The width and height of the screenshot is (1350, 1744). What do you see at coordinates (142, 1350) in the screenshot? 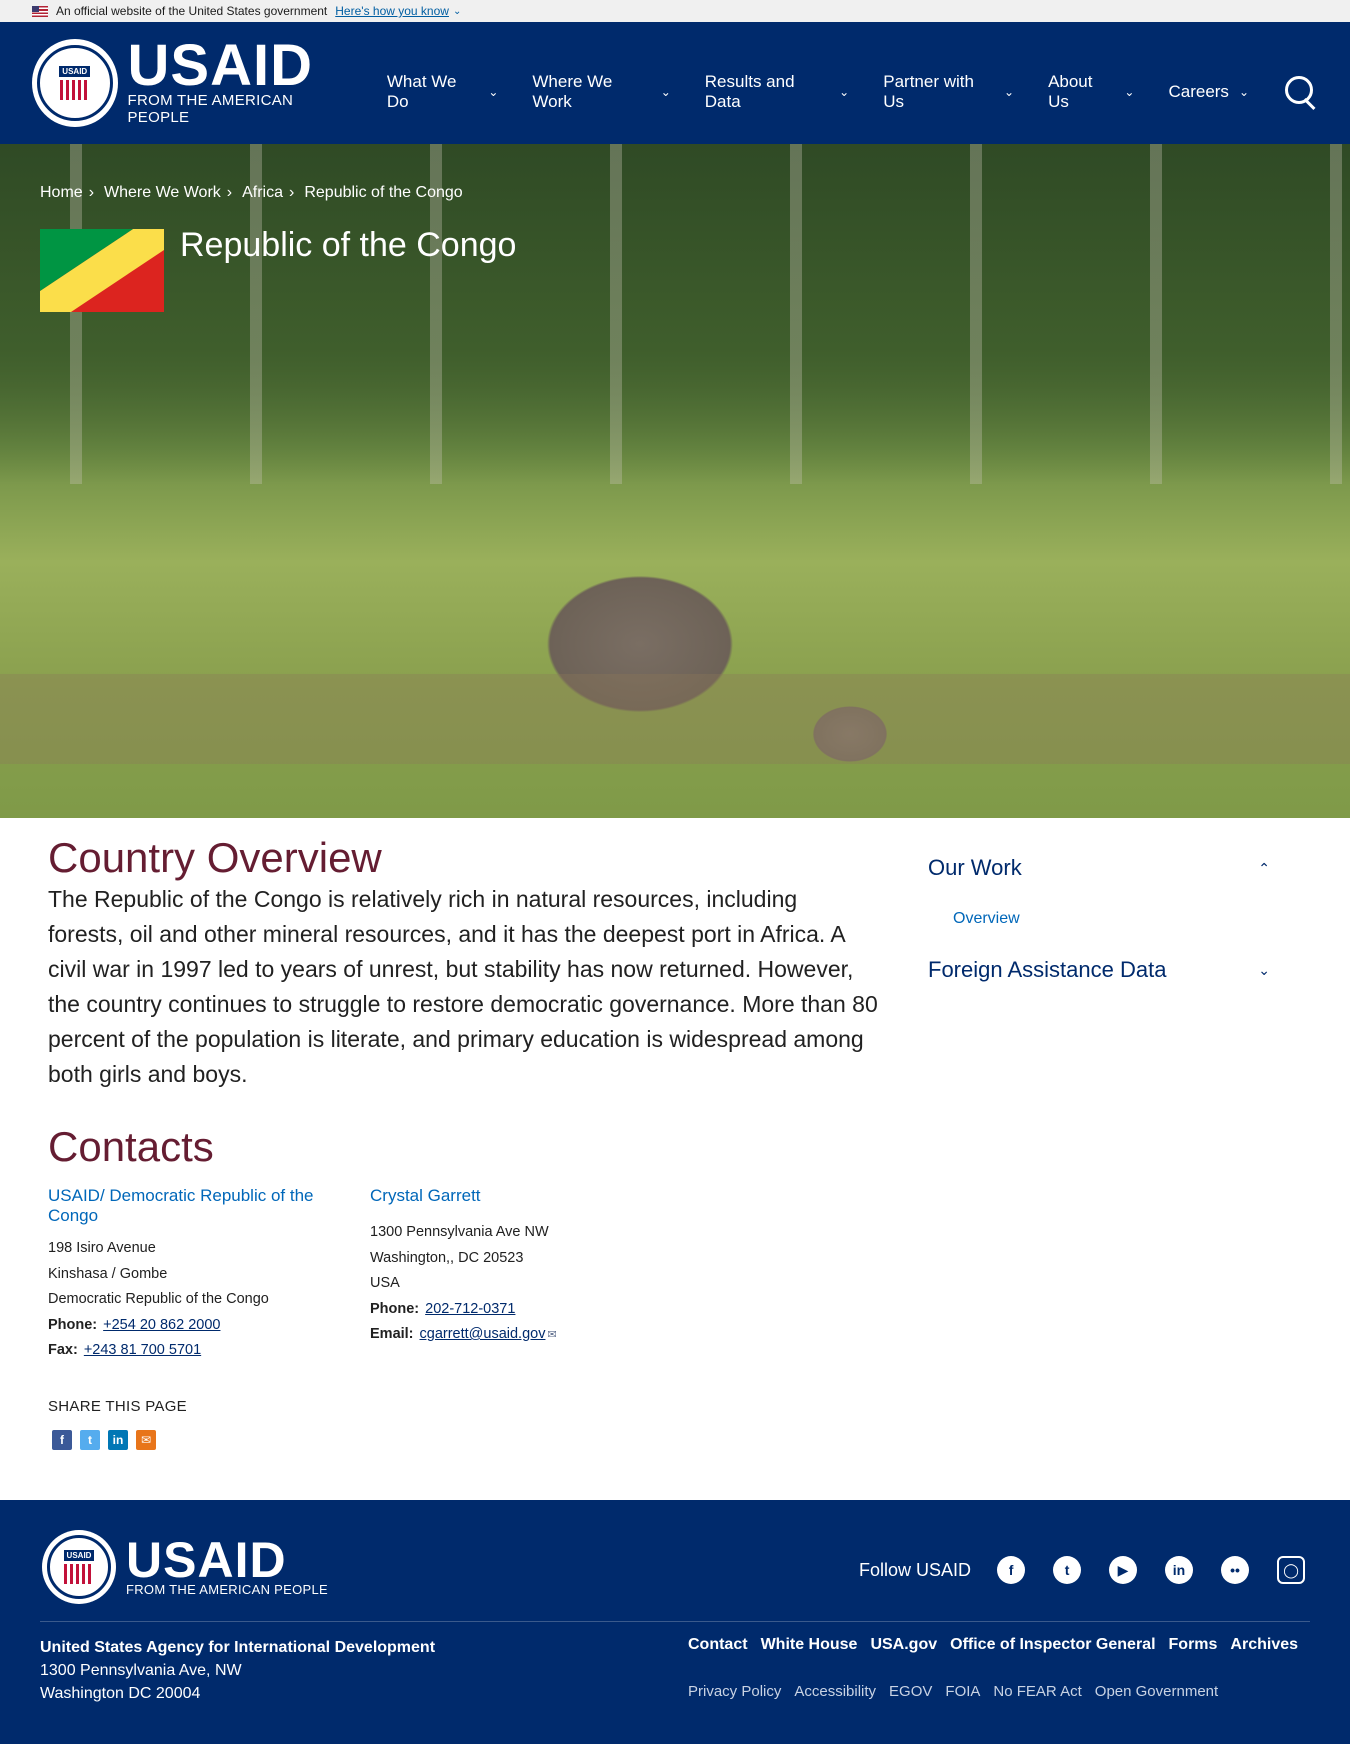
I see `fax-link: +243 81 700 5701` at bounding box center [142, 1350].